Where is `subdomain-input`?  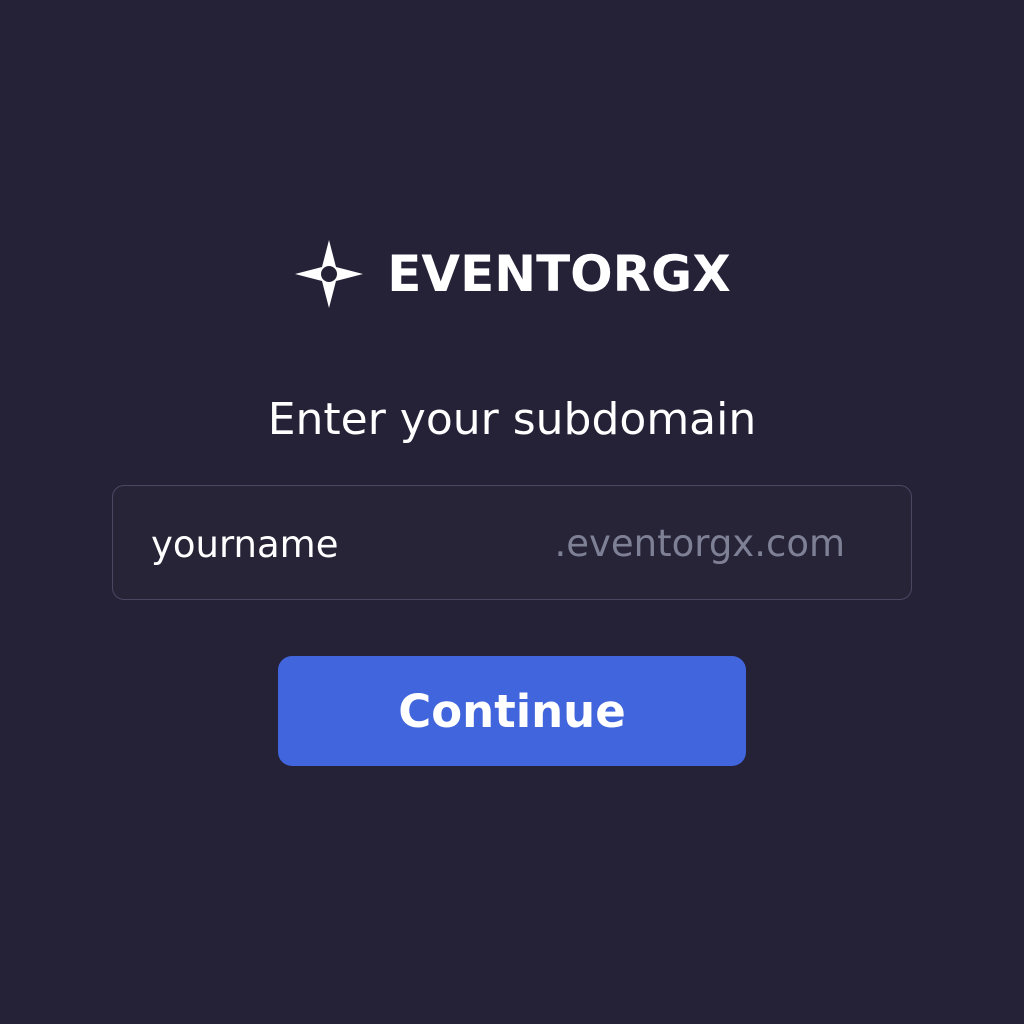
subdomain-input is located at coordinates (321, 544).